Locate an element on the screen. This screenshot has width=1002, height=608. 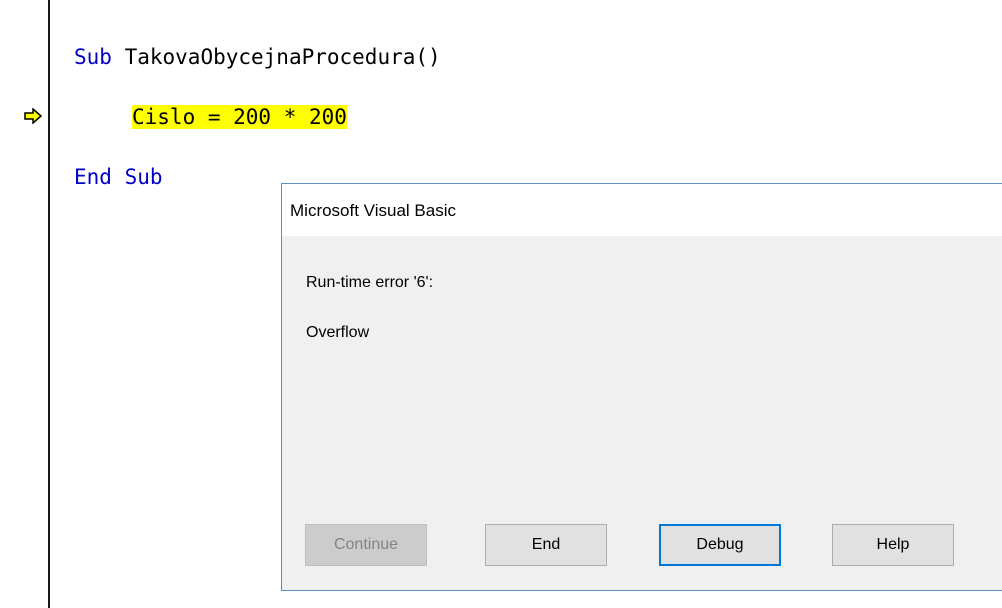
margin-divider is located at coordinates (49, 304).